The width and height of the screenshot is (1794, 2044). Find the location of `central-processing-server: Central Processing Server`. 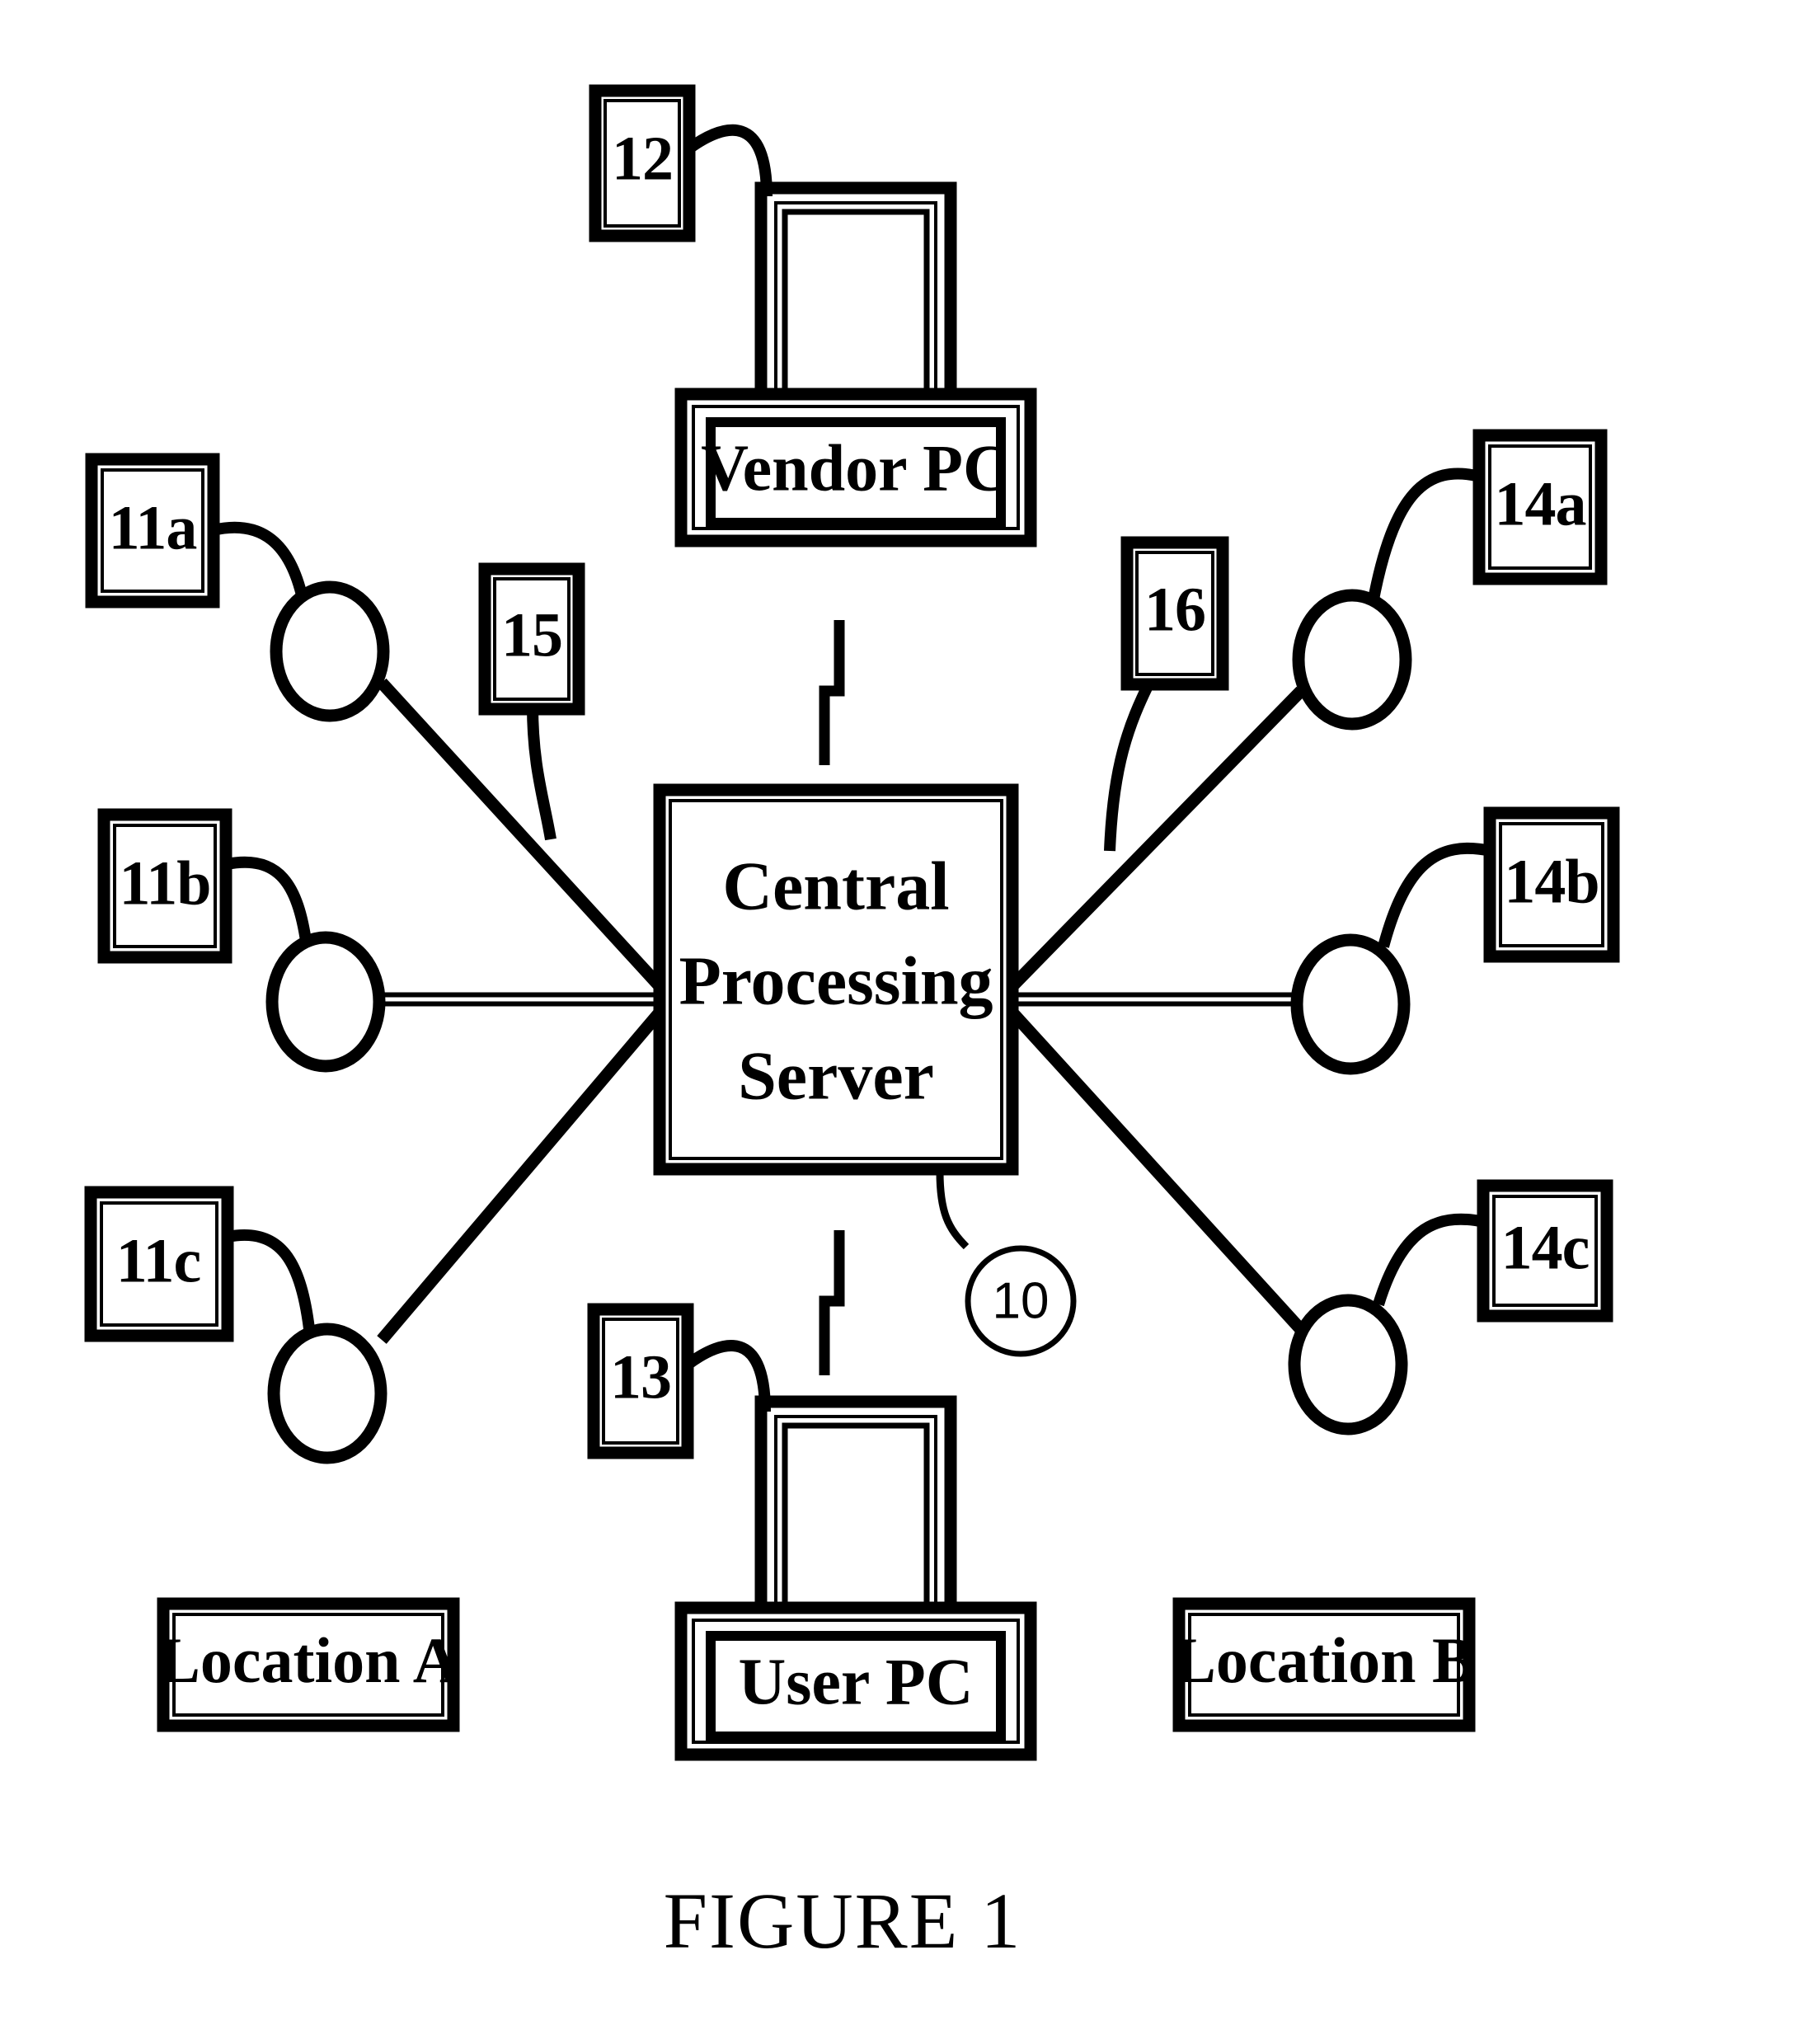

central-processing-server: Central Processing Server is located at coordinates (836, 979).